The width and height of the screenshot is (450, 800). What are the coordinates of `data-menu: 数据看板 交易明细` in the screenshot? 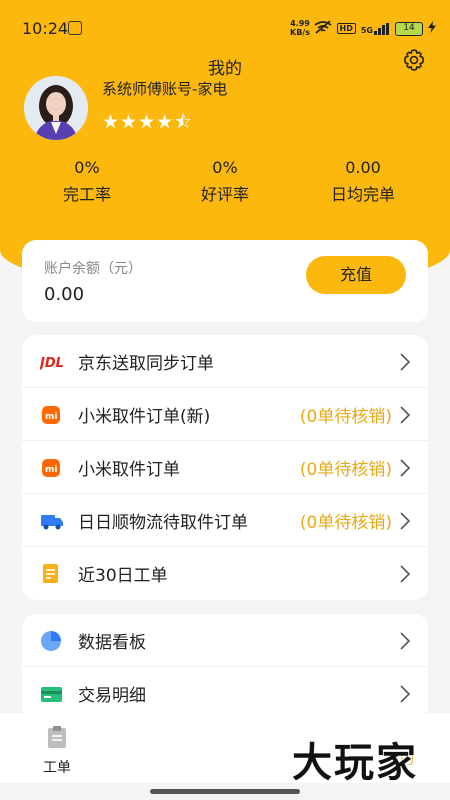 It's located at (225, 667).